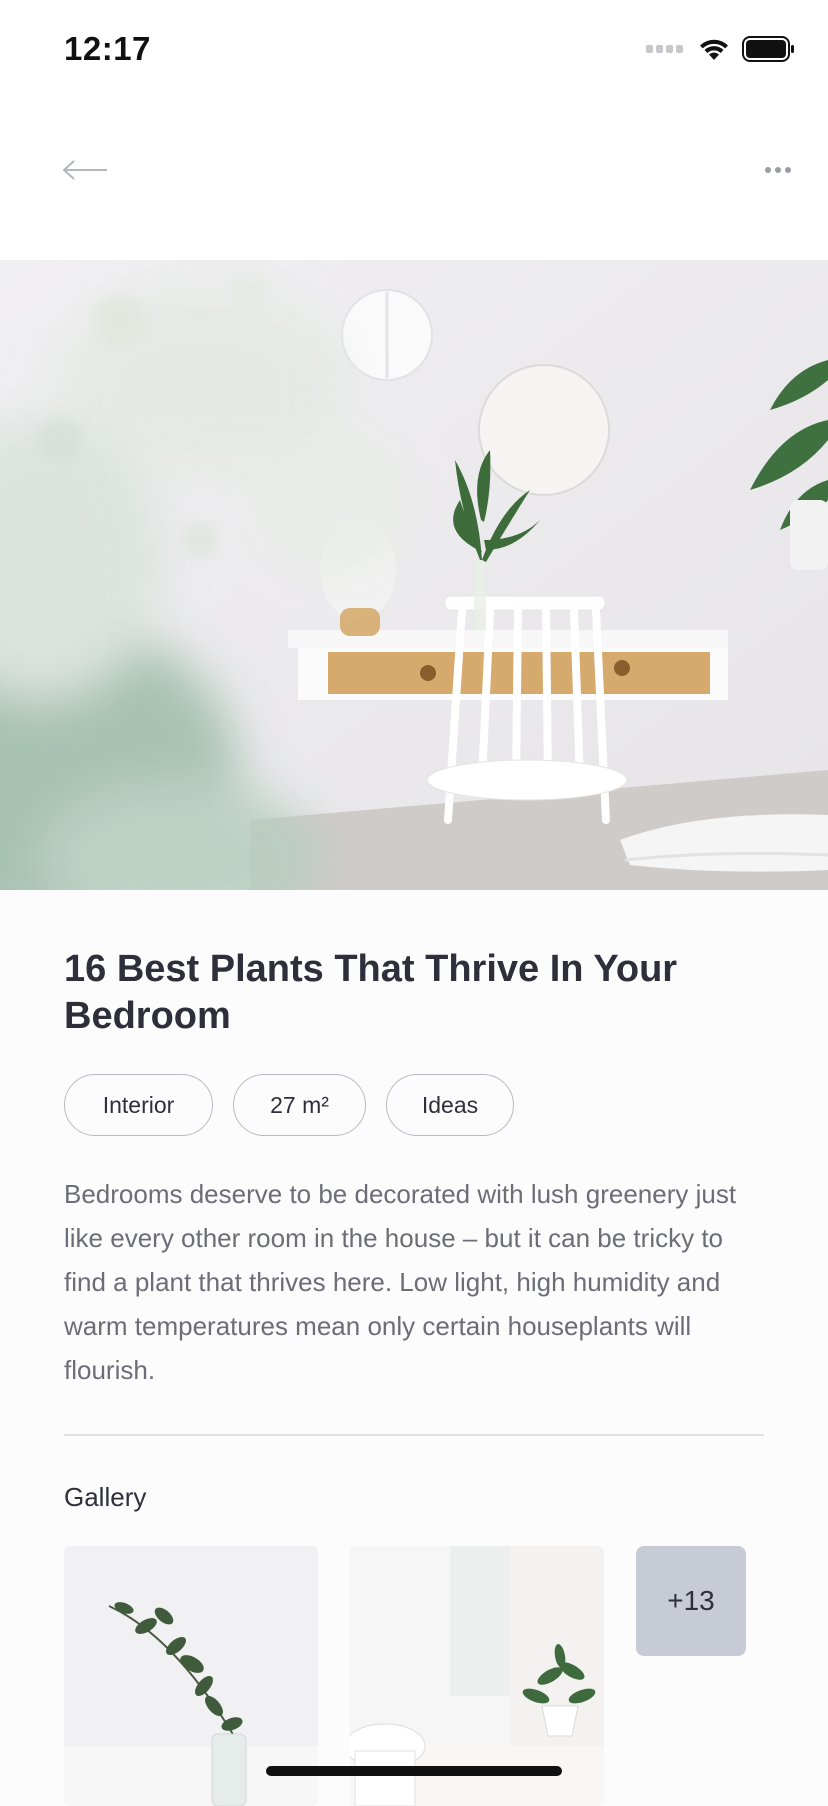 This screenshot has width=828, height=1806. What do you see at coordinates (414, 50) in the screenshot?
I see `status-bar: 12:17` at bounding box center [414, 50].